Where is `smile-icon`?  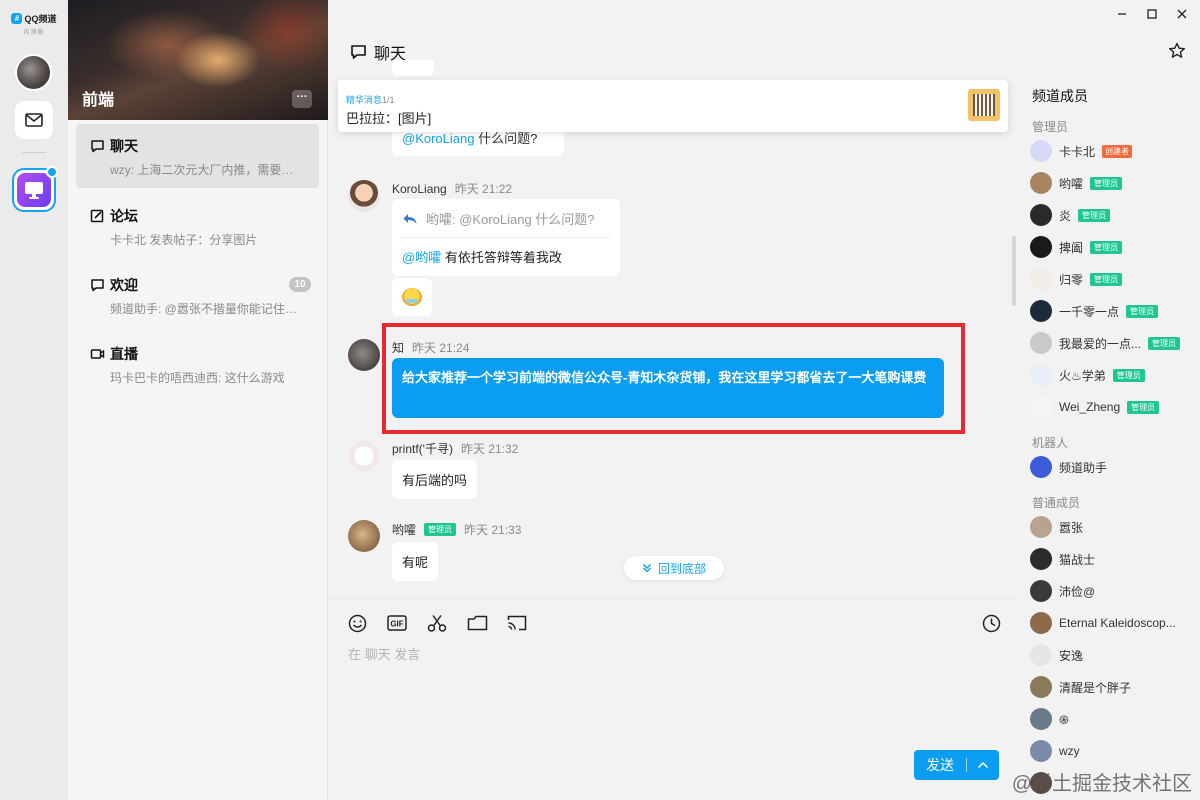 smile-icon is located at coordinates (357, 623).